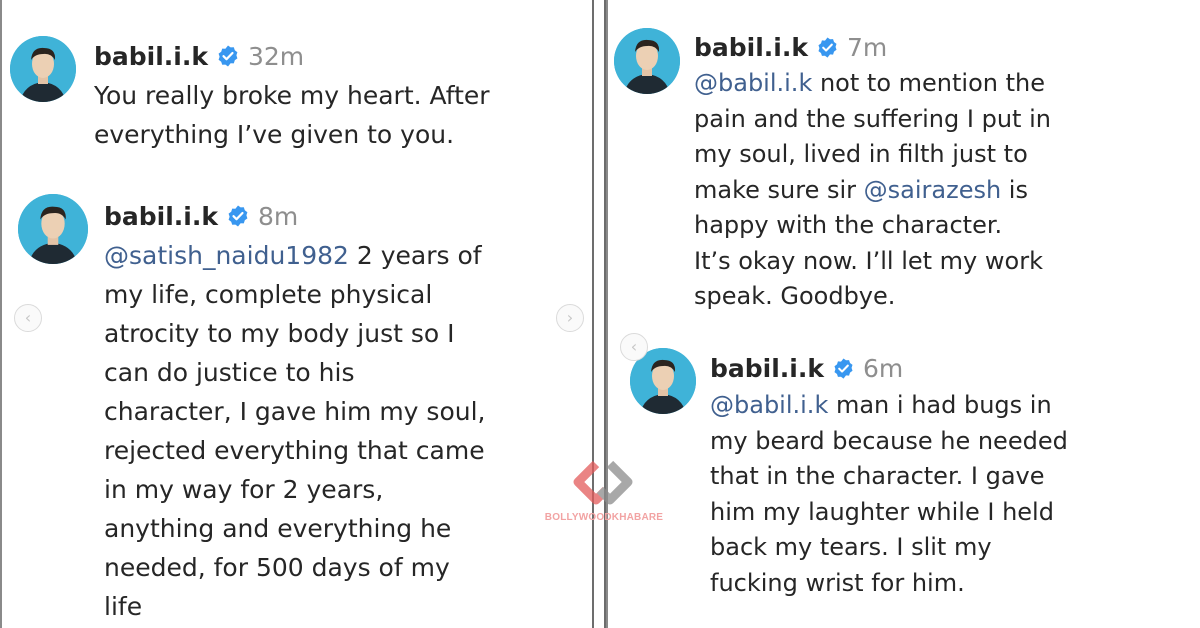  I want to click on comment-line: @babil.i.k not to mention the, so click(872, 84).